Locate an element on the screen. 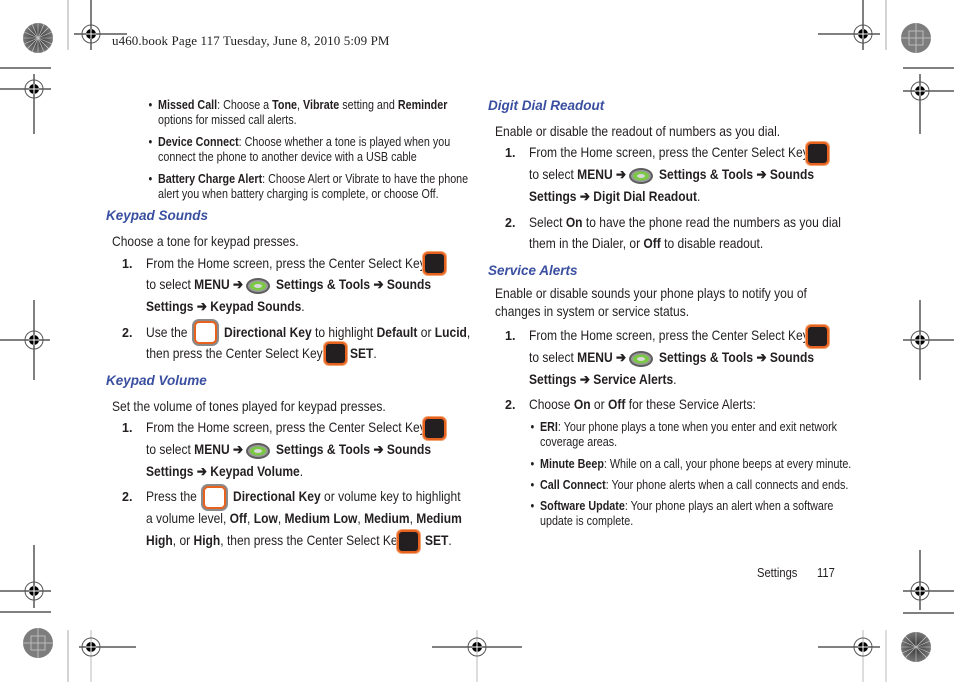 This screenshot has width=954, height=682. footer-section: Settings is located at coordinates (777, 572).